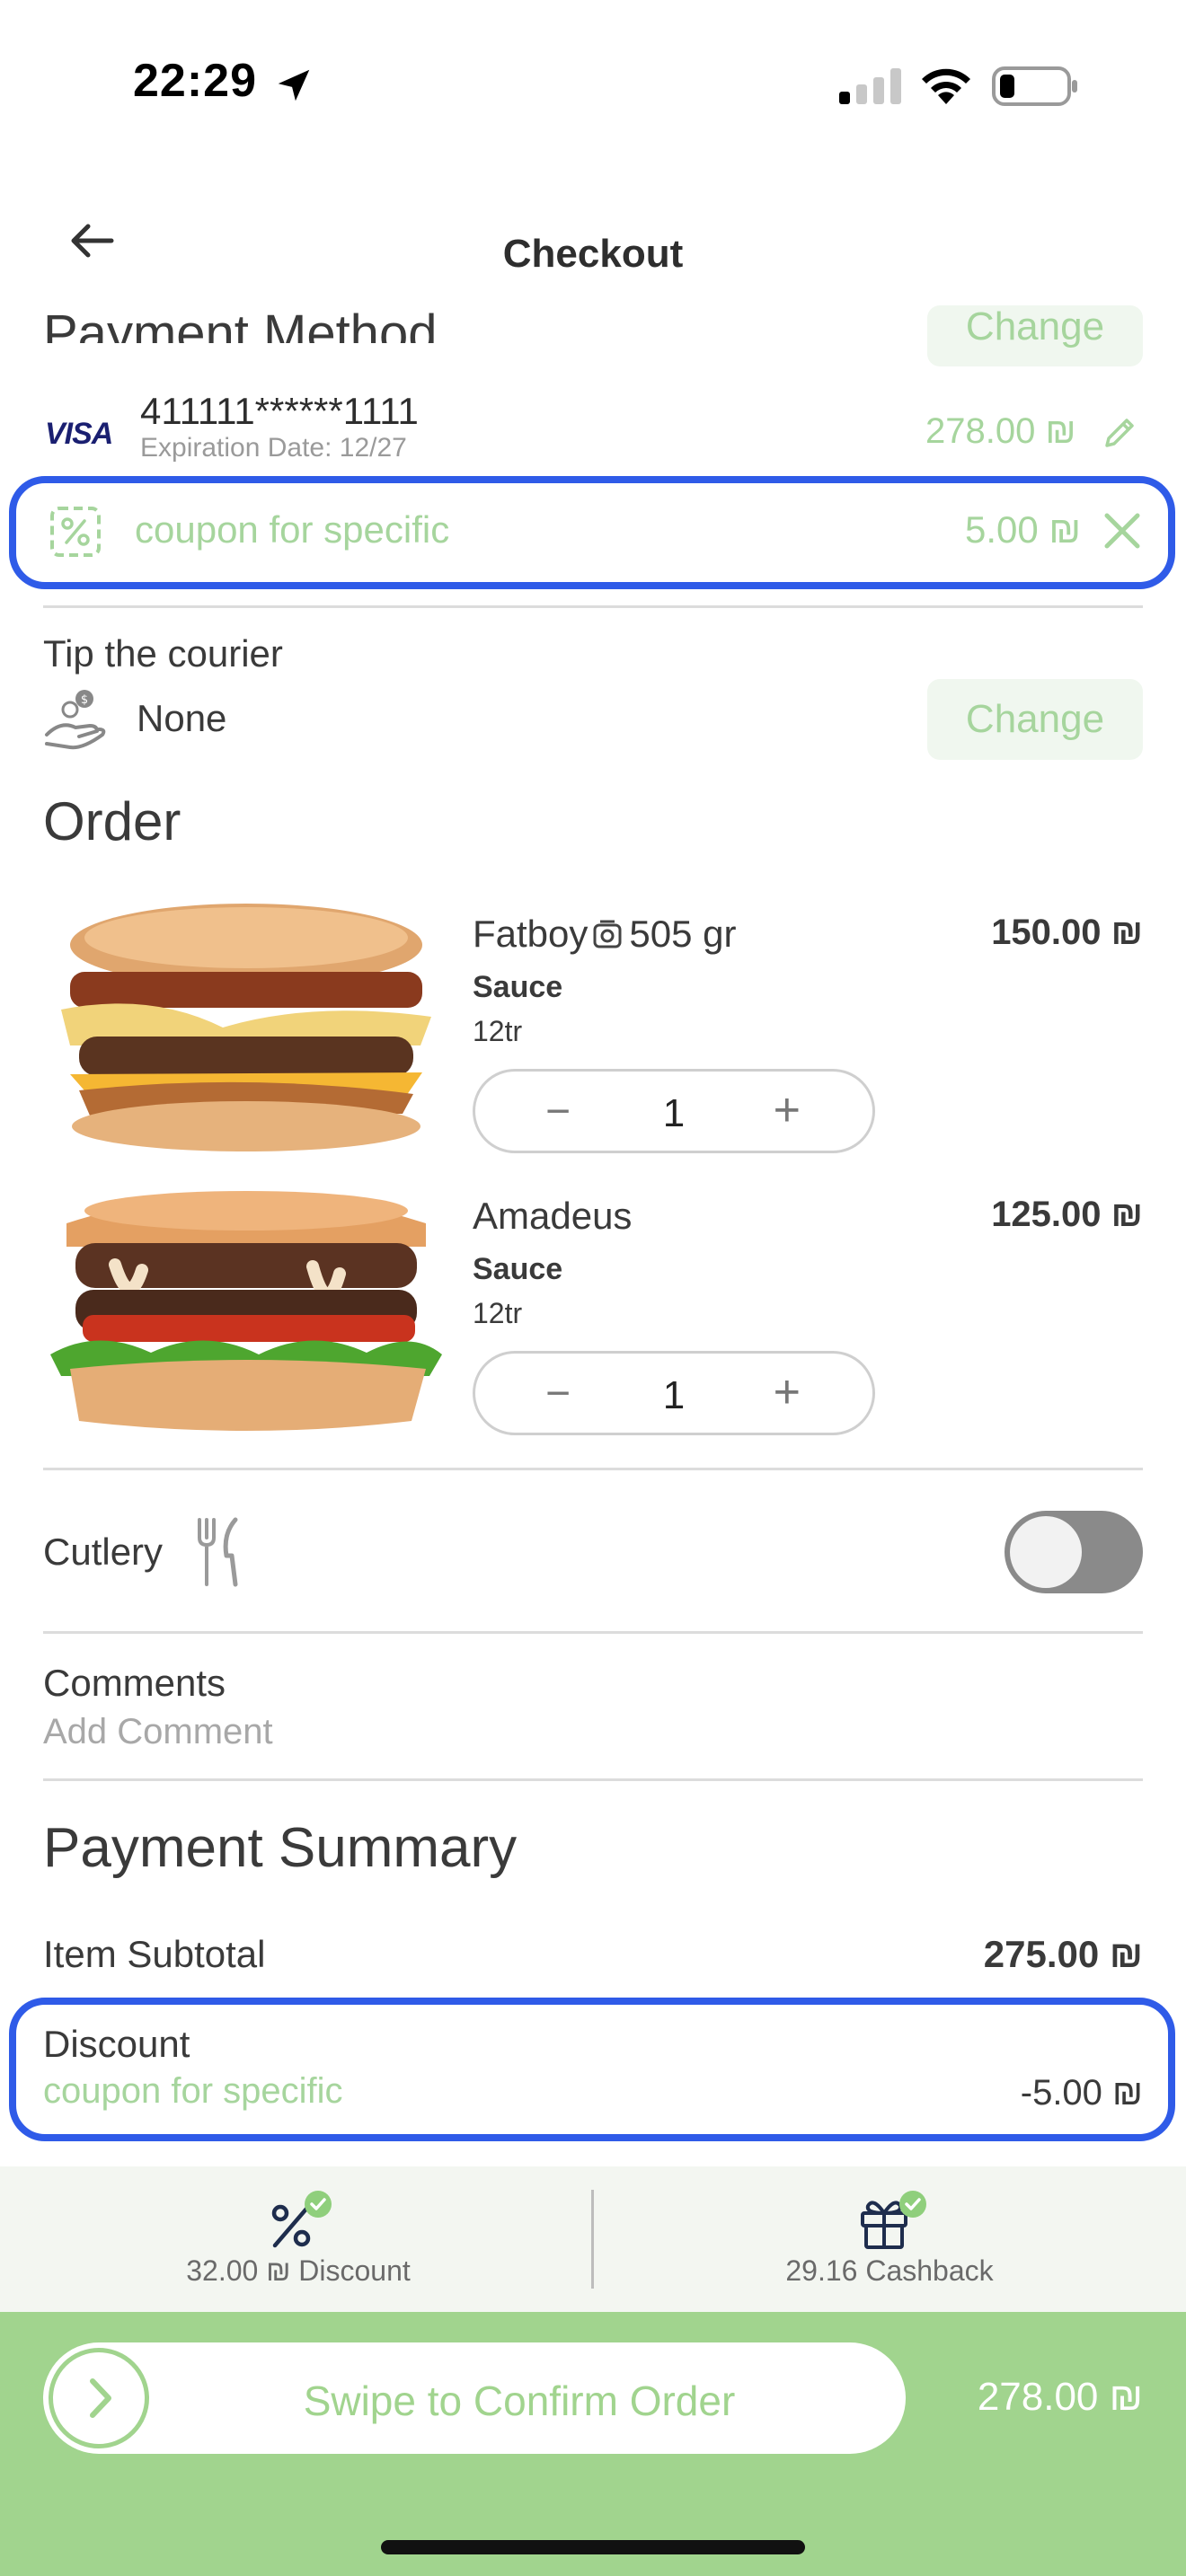  Describe the element at coordinates (1067, 933) in the screenshot. I see `item-price: 150.00 ₪` at that location.